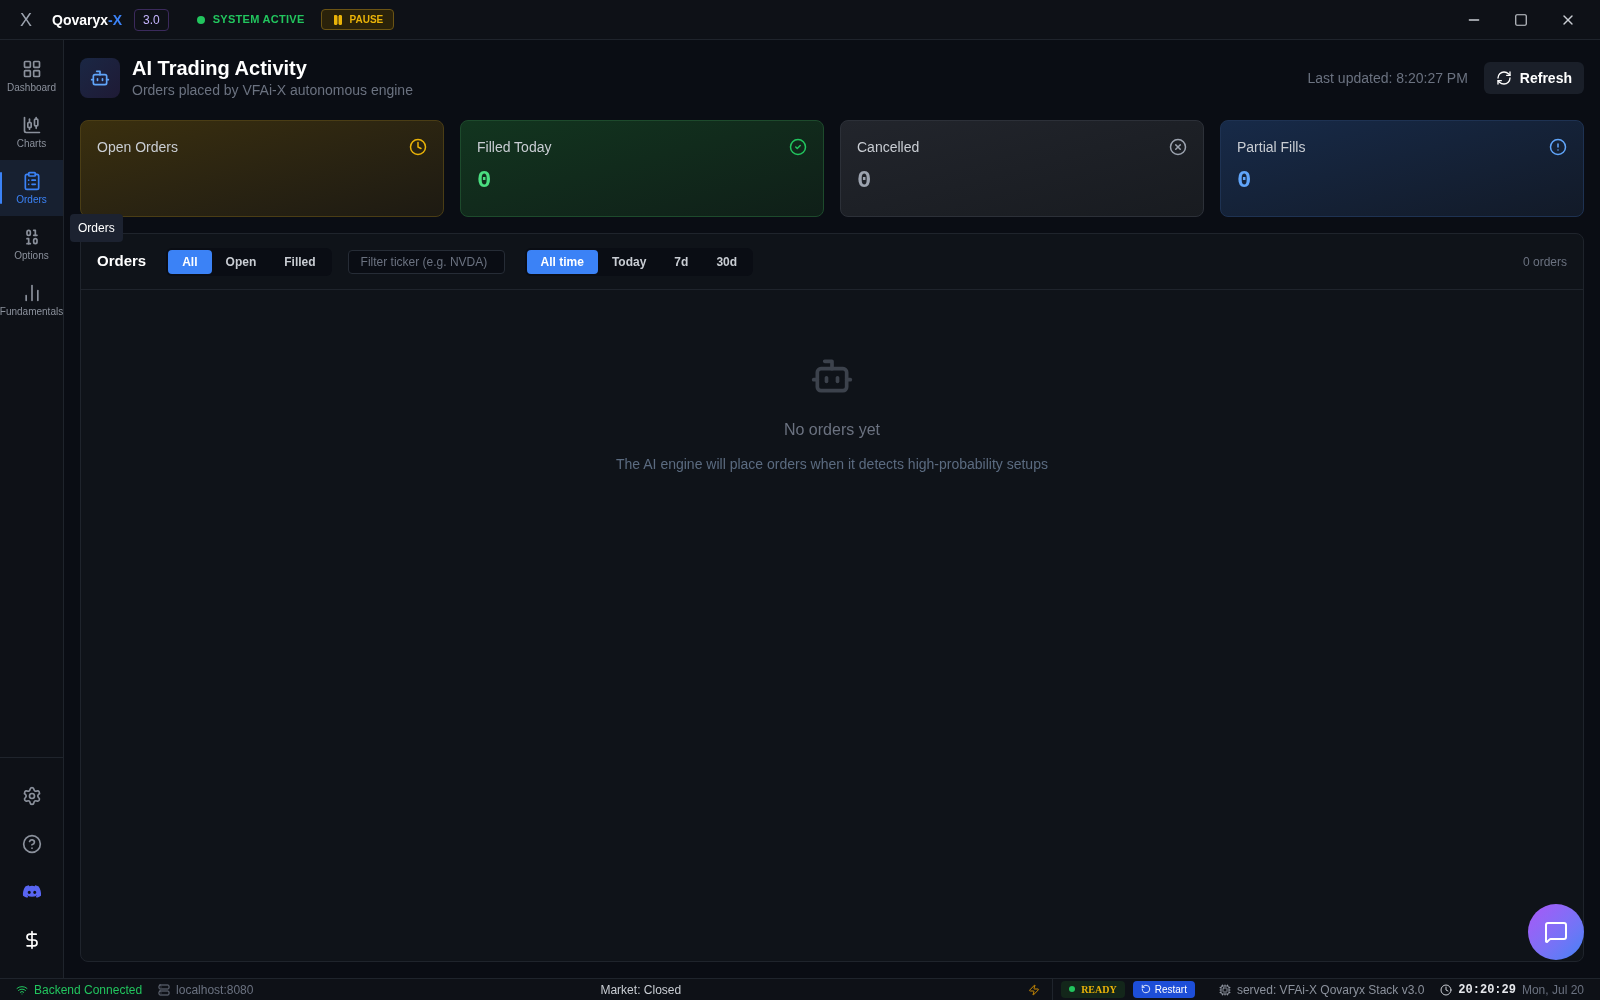 This screenshot has width=1600, height=1000. I want to click on pause-icon, so click(337, 19).